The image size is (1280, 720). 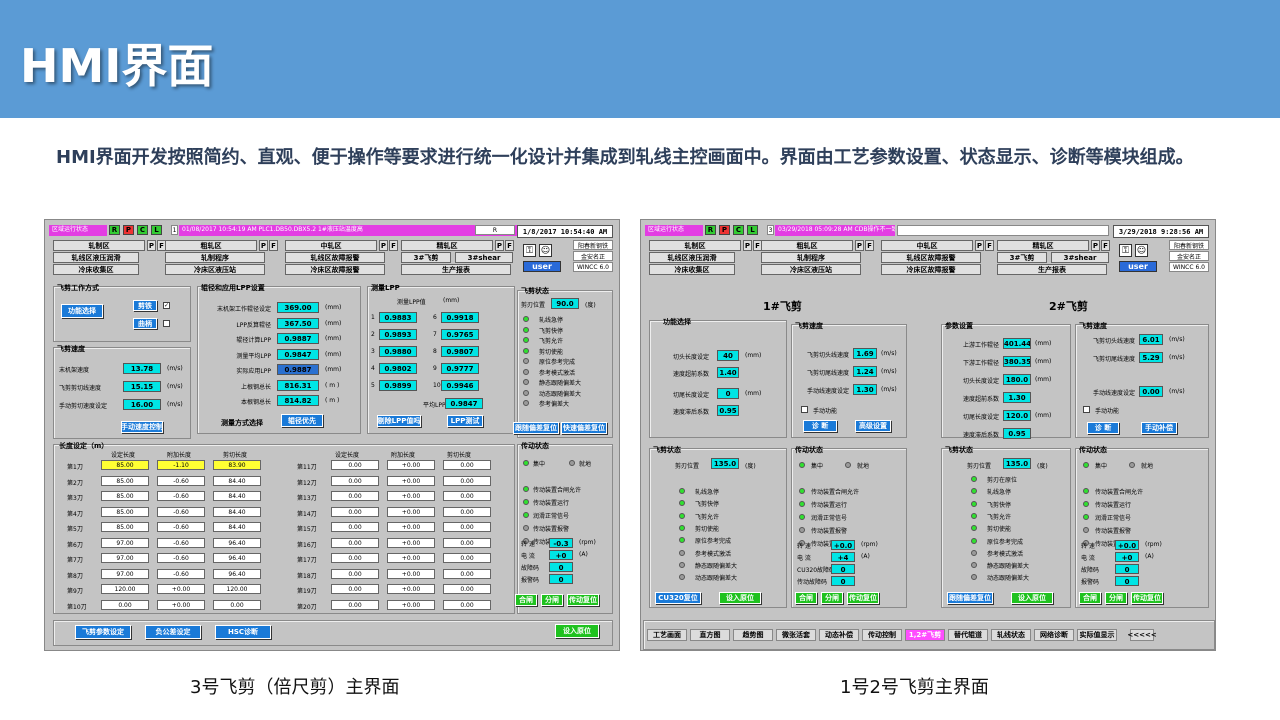 What do you see at coordinates (529, 250) in the screenshot?
I see `key-icon: ⚿` at bounding box center [529, 250].